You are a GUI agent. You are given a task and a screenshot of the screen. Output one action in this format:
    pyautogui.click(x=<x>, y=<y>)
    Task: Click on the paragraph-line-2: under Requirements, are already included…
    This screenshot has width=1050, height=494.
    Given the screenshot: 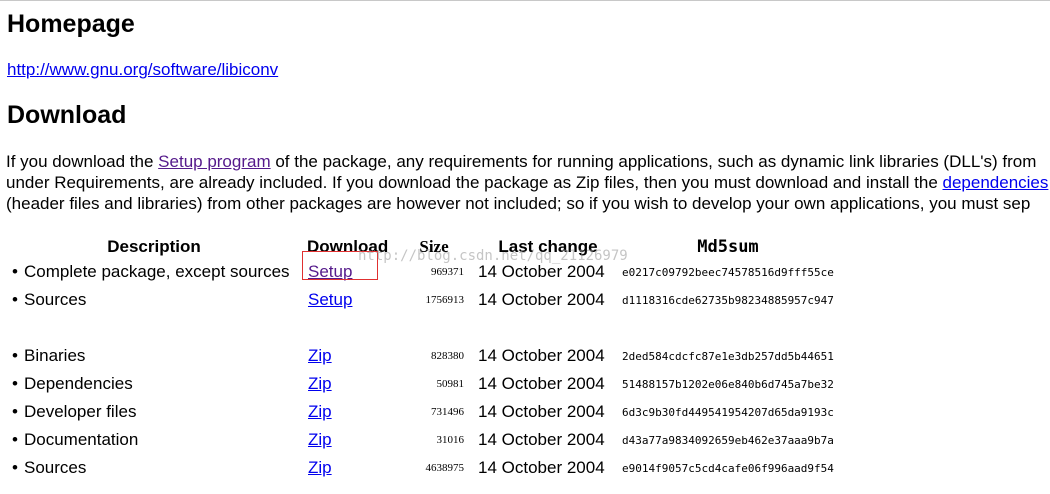 What is the action you would take?
    pyautogui.click(x=528, y=182)
    